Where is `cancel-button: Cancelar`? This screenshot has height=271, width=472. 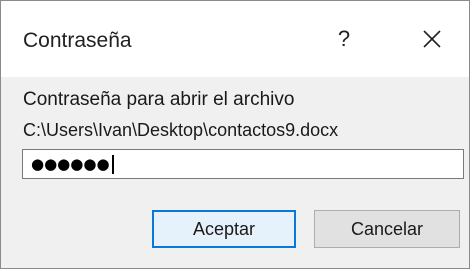
cancel-button: Cancelar is located at coordinates (387, 229).